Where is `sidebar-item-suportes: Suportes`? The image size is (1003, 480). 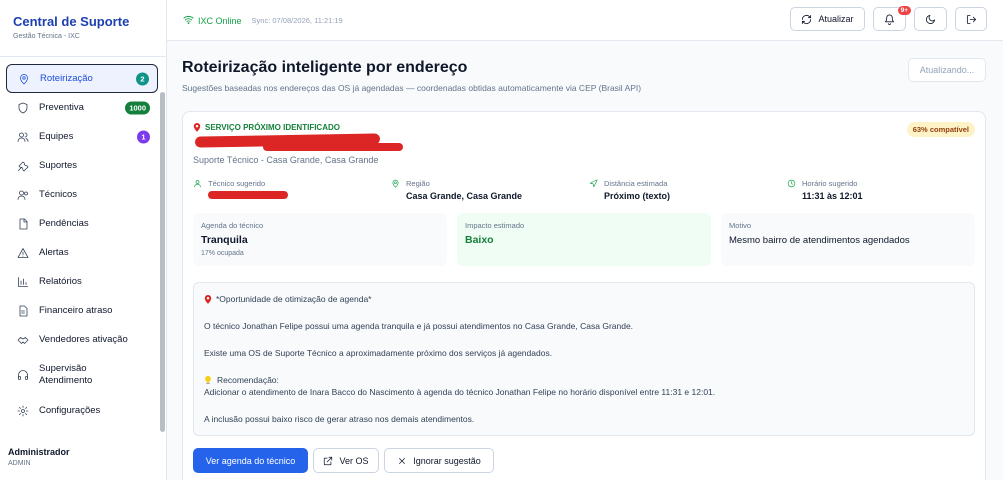
sidebar-item-suportes: Suportes is located at coordinates (82, 165).